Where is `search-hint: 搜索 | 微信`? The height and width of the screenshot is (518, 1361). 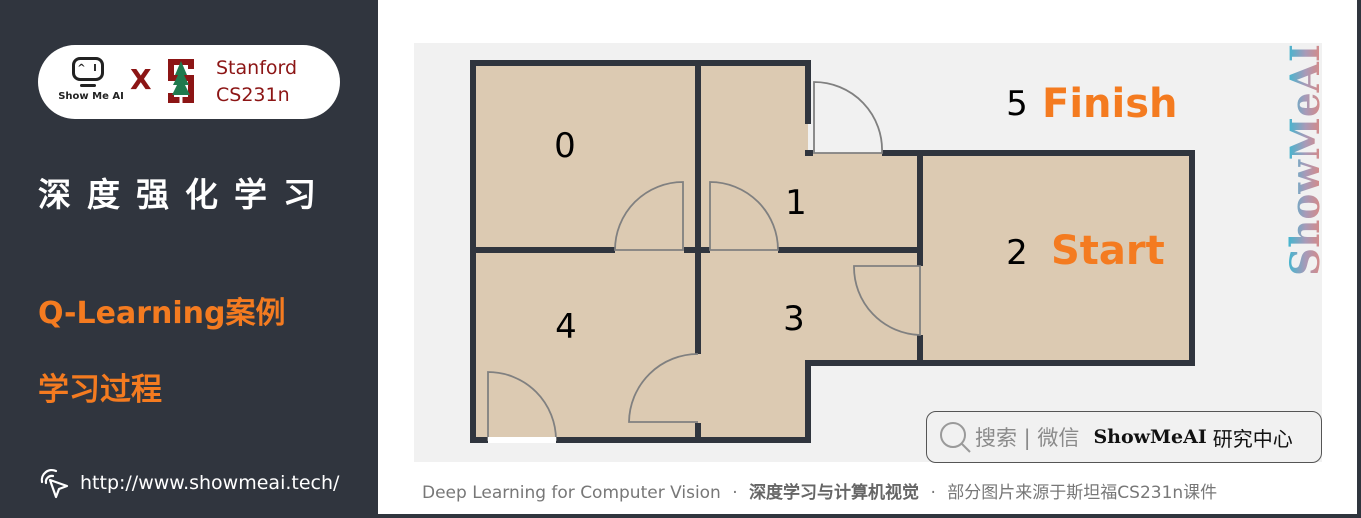
search-hint: 搜索 | 微信 is located at coordinates (1027, 438).